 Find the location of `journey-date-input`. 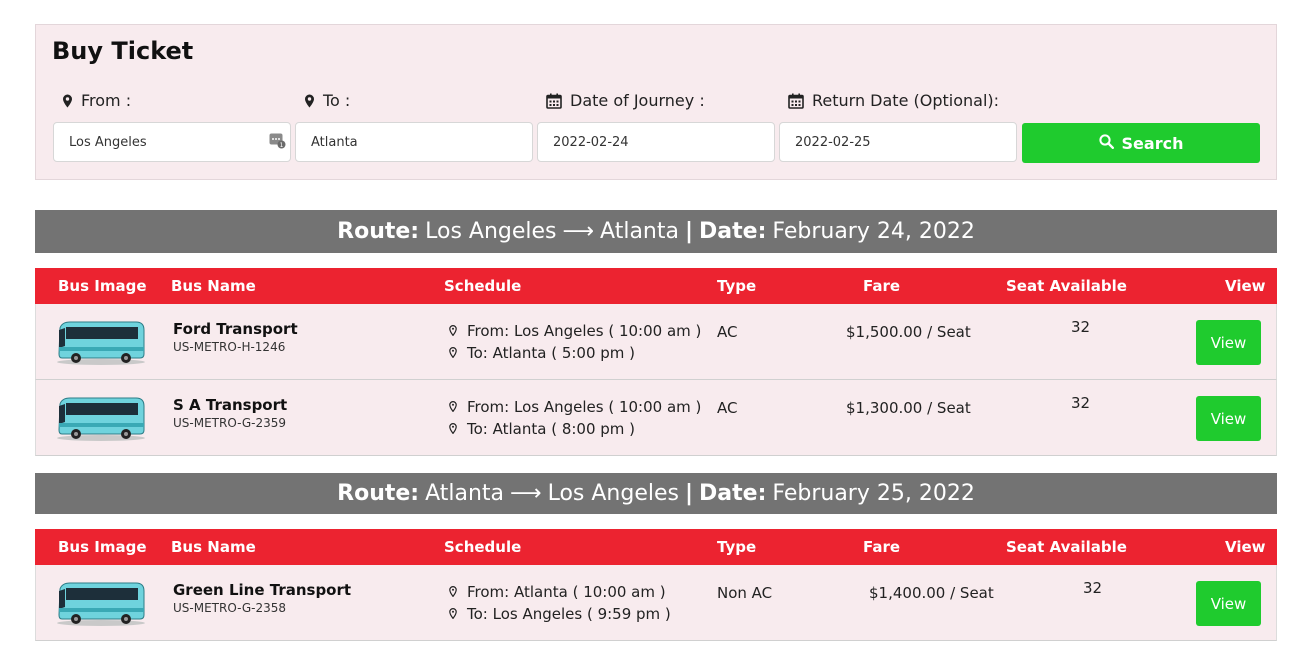

journey-date-input is located at coordinates (656, 142).